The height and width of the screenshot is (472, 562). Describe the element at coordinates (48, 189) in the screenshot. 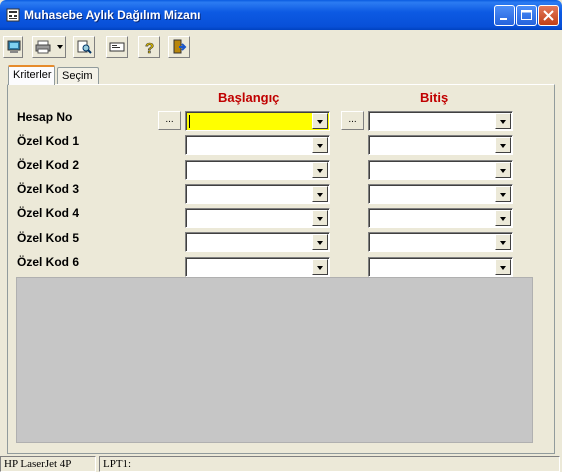

I see `row-label-ozel-kod-3: Özel Kod 3` at that location.